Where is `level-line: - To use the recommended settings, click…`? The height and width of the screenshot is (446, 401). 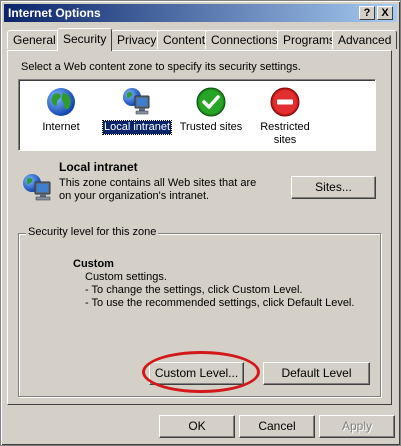 level-line: - To use the recommended settings, click… is located at coordinates (220, 303).